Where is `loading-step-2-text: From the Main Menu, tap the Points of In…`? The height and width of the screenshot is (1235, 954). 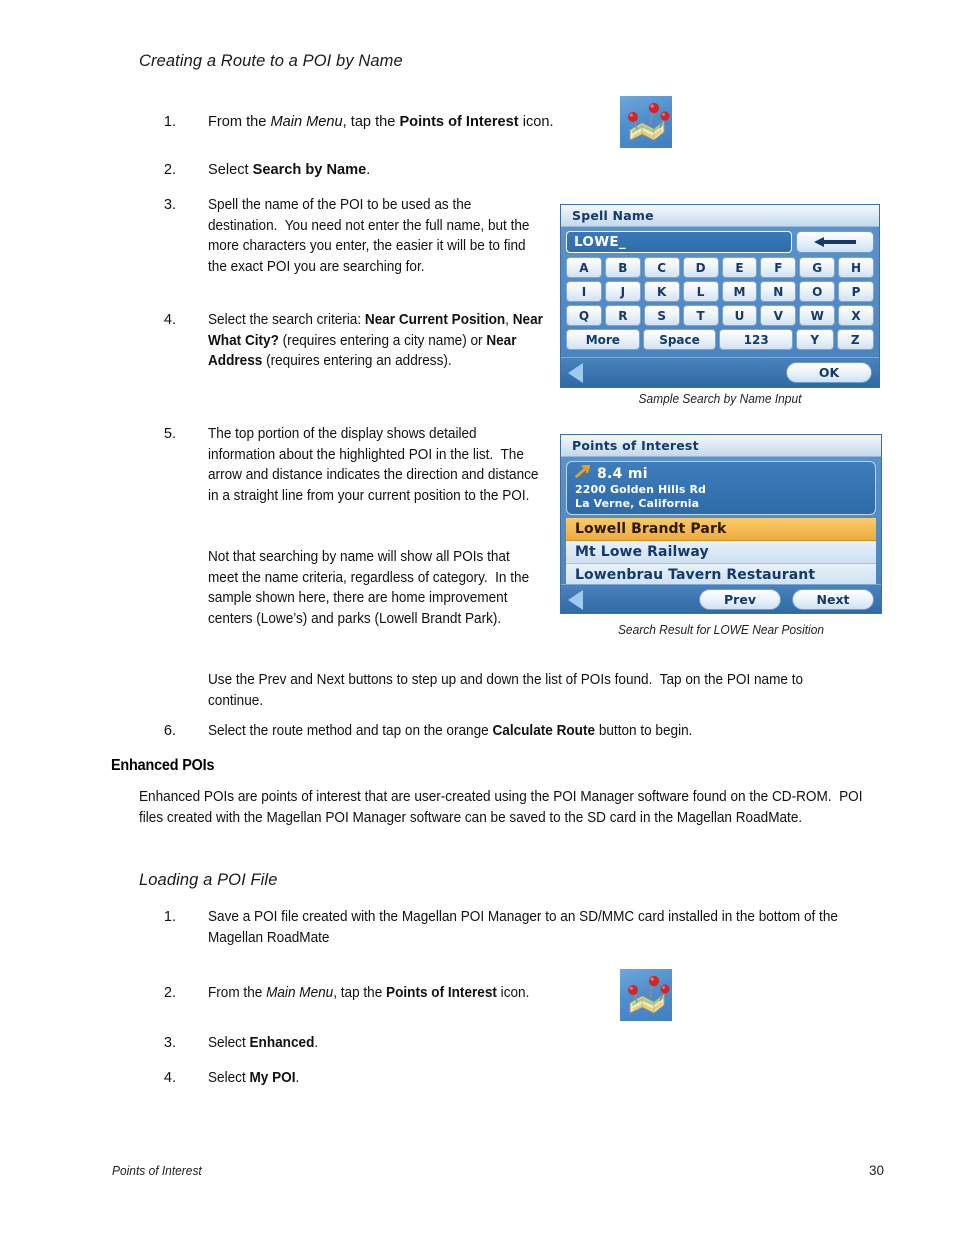
loading-step-2-text: From the Main Menu, tap the Points of In… is located at coordinates (369, 993).